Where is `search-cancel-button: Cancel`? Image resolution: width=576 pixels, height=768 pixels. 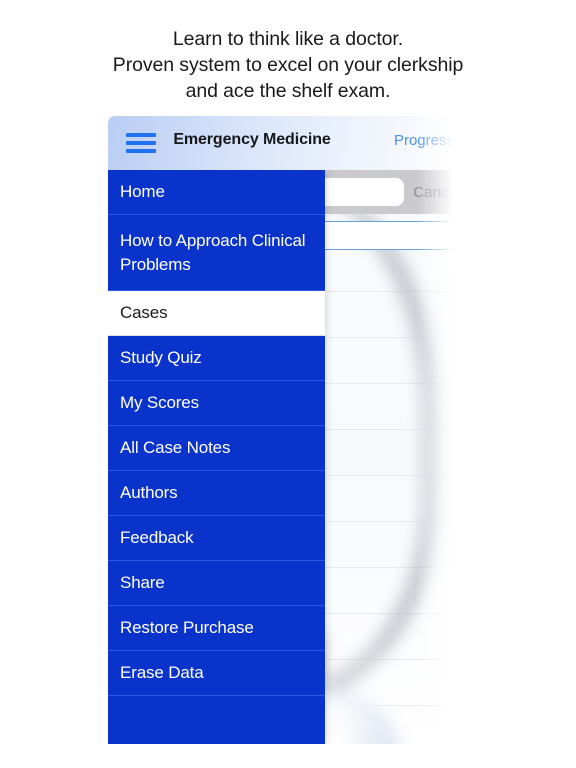
search-cancel-button: Cancel is located at coordinates (436, 192).